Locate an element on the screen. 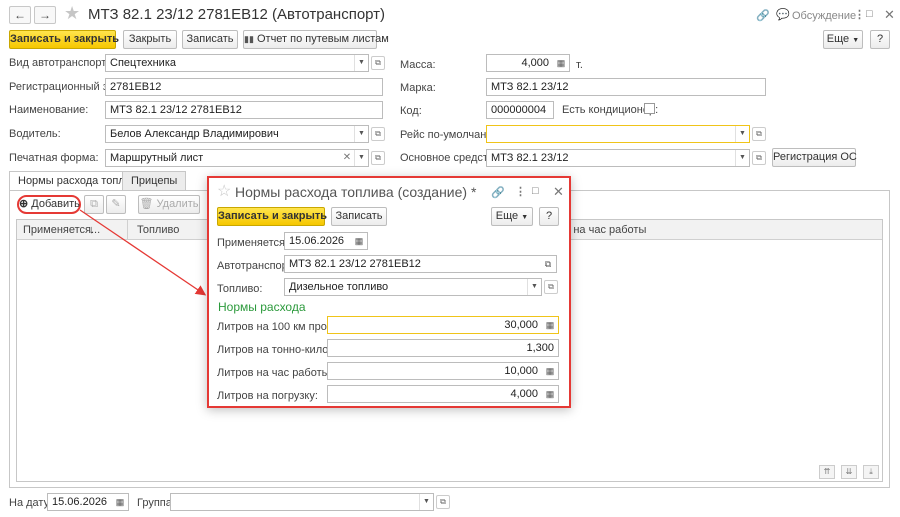 The width and height of the screenshot is (900, 517). perHour-label: Литров на час работы: is located at coordinates (275, 373).